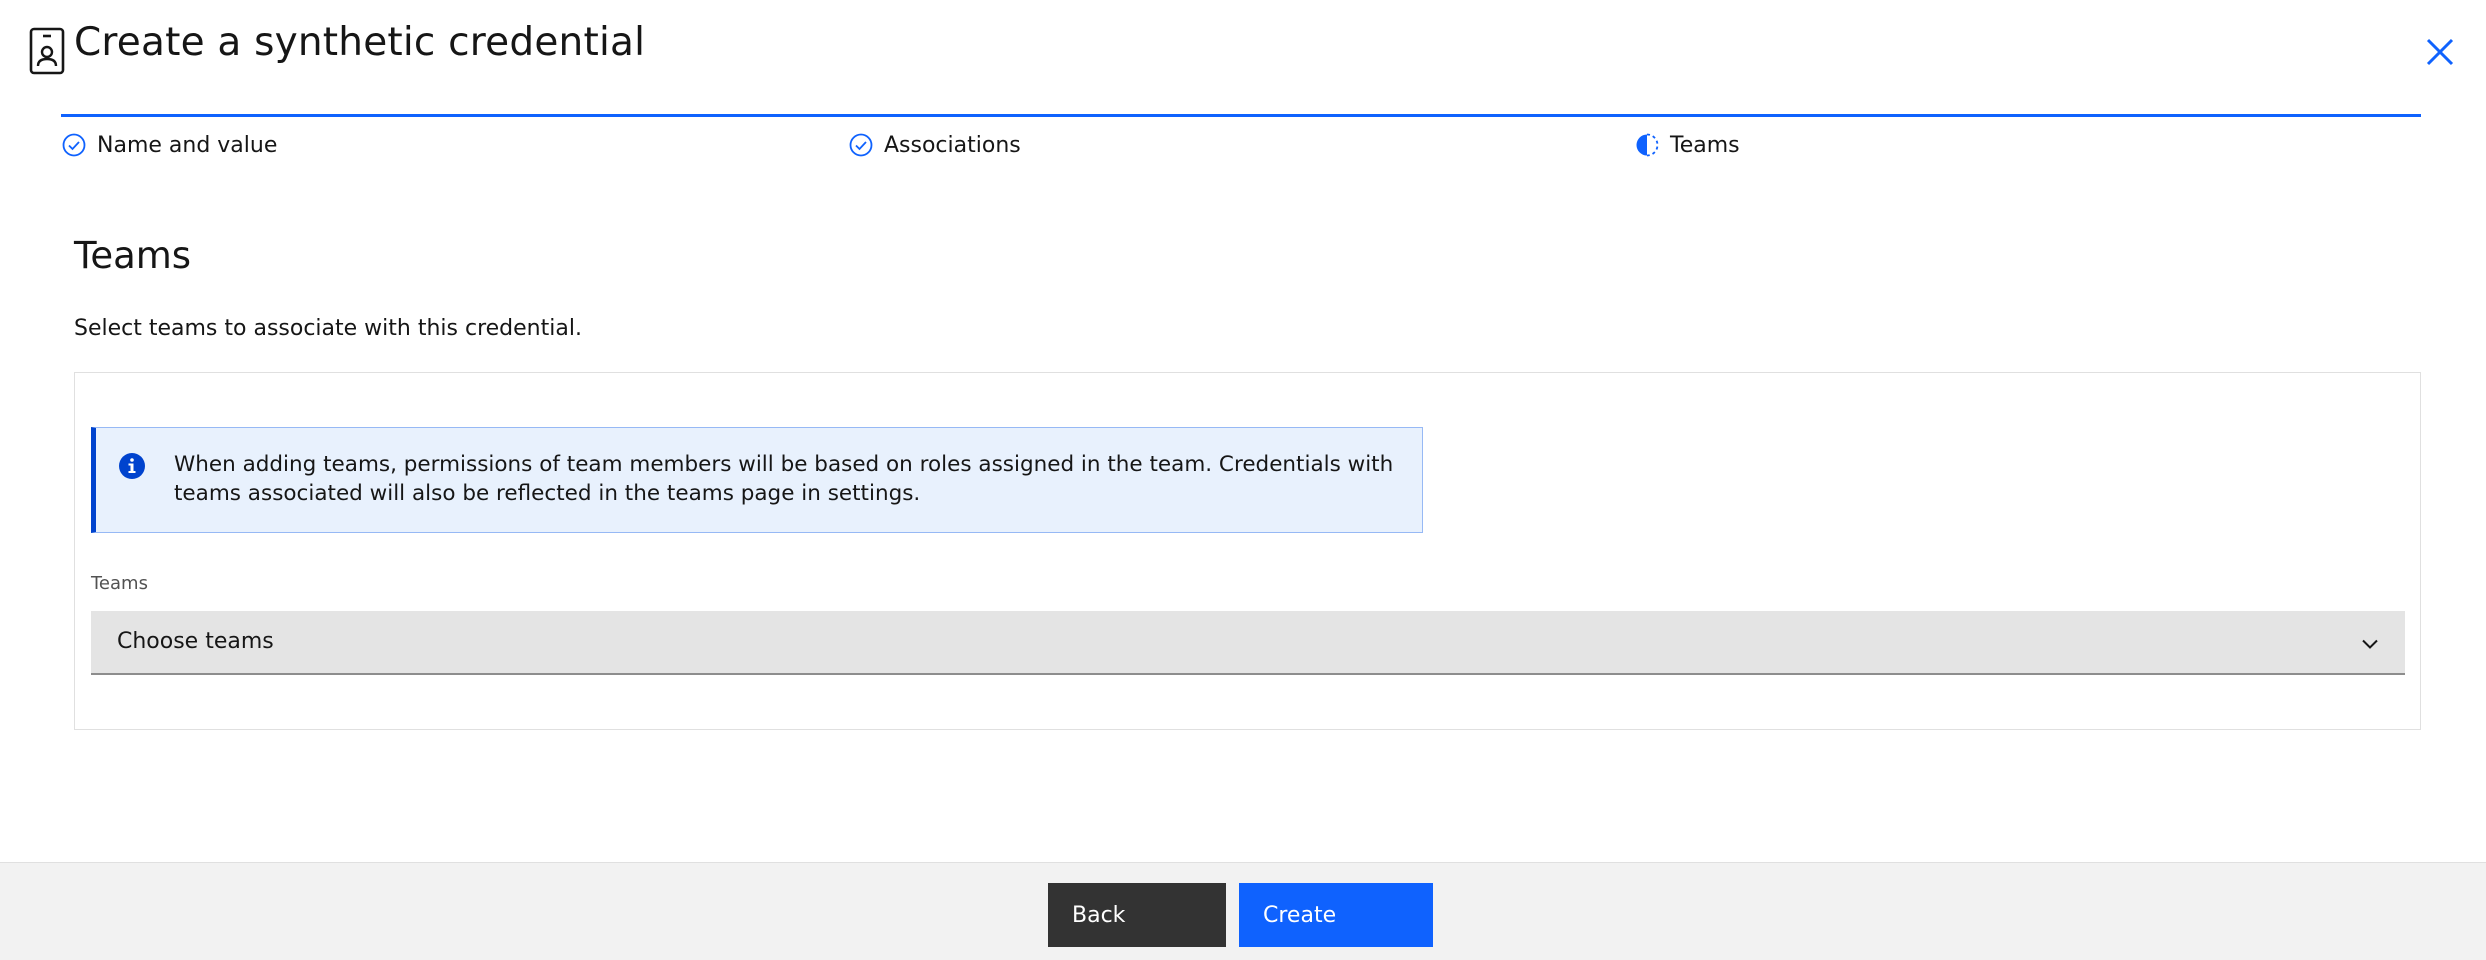 The image size is (2486, 960). Describe the element at coordinates (1137, 915) in the screenshot. I see `back-button: Back` at that location.